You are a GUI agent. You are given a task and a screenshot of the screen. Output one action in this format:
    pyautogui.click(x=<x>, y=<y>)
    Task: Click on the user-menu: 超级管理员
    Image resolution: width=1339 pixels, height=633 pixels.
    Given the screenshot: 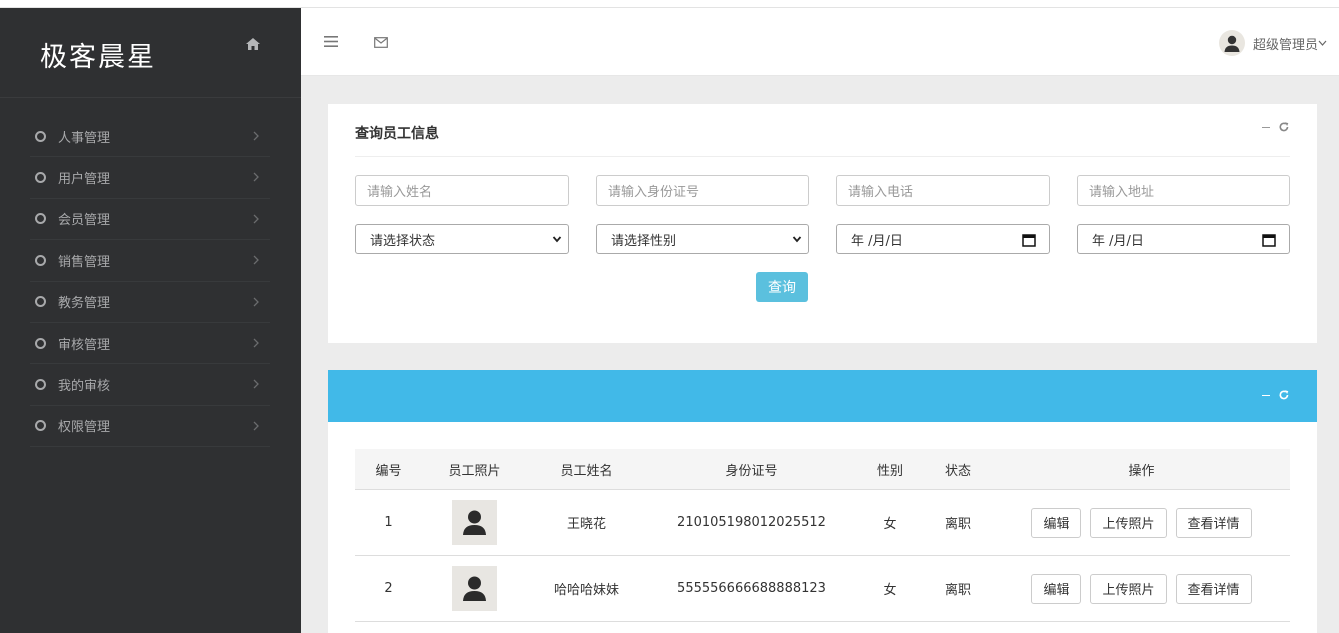 What is the action you would take?
    pyautogui.click(x=1272, y=43)
    